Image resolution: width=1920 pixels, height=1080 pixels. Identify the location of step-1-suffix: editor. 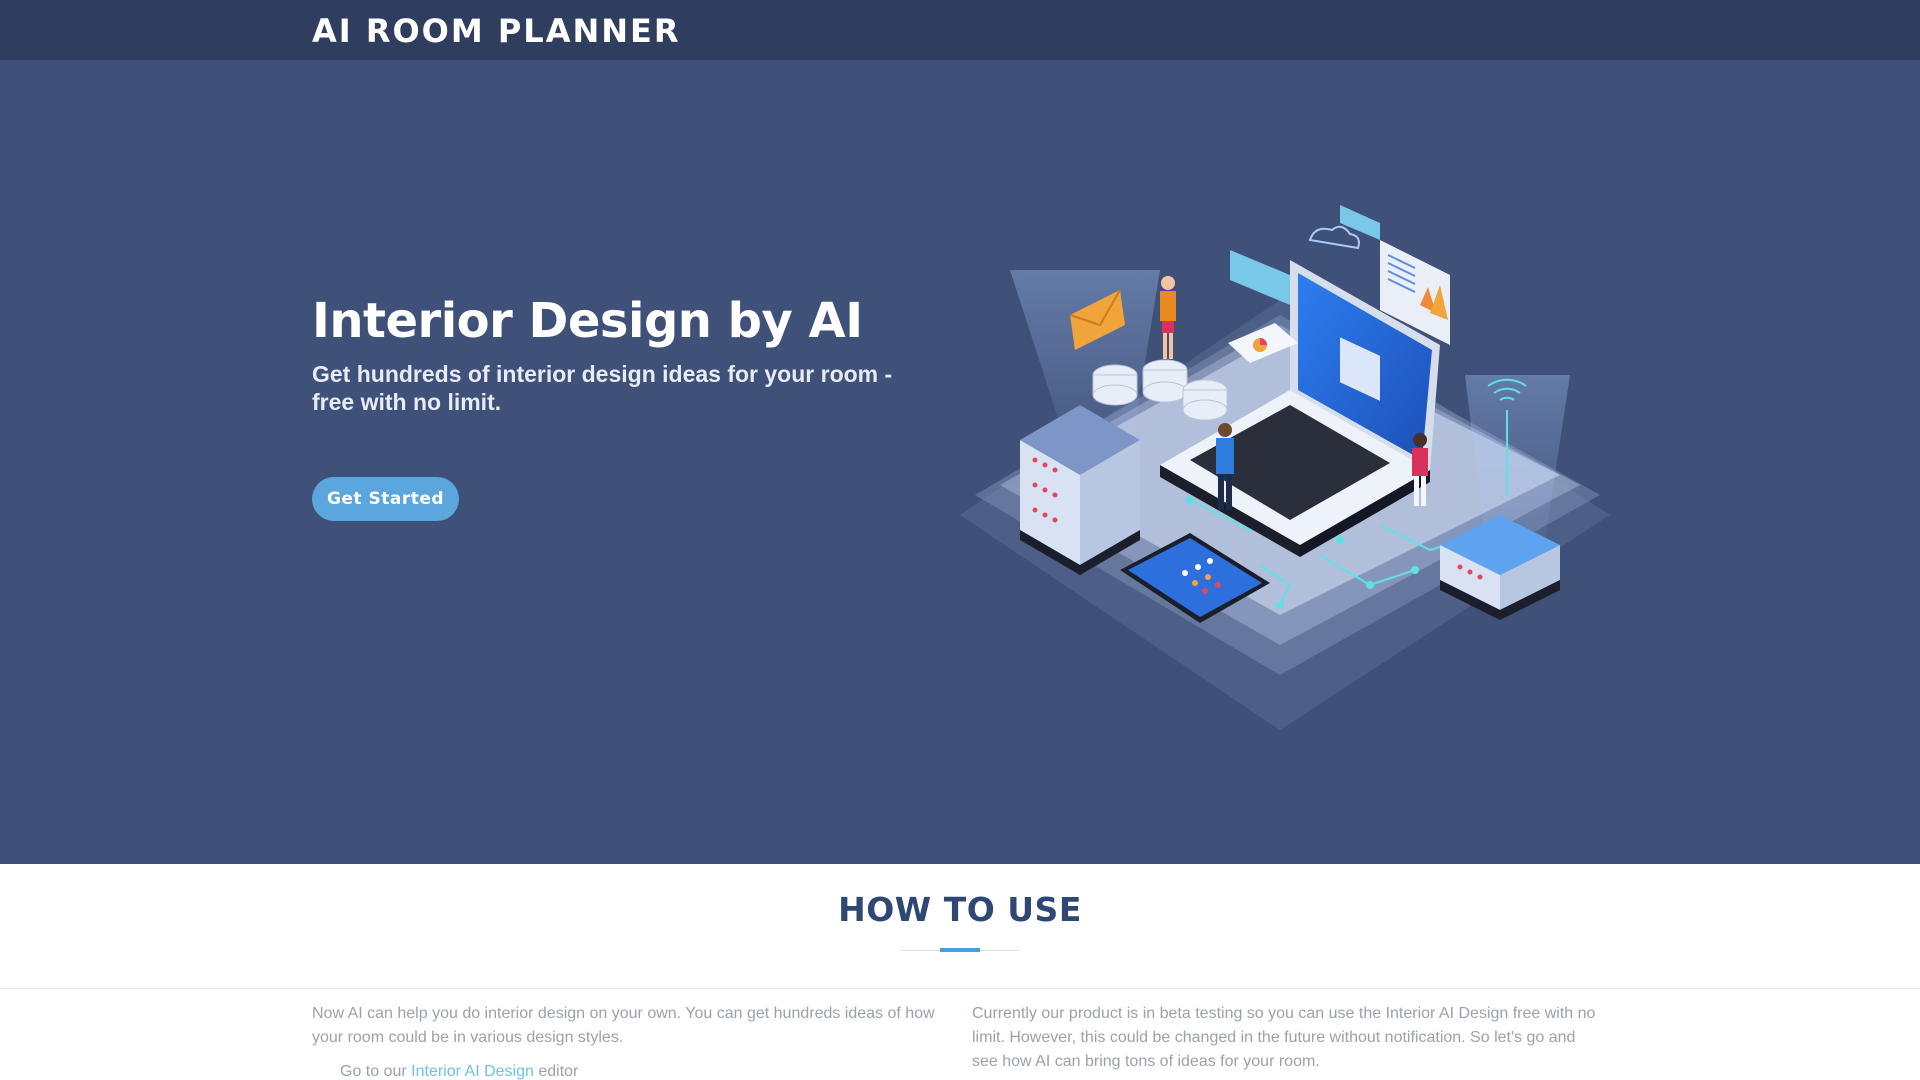
(558, 1071).